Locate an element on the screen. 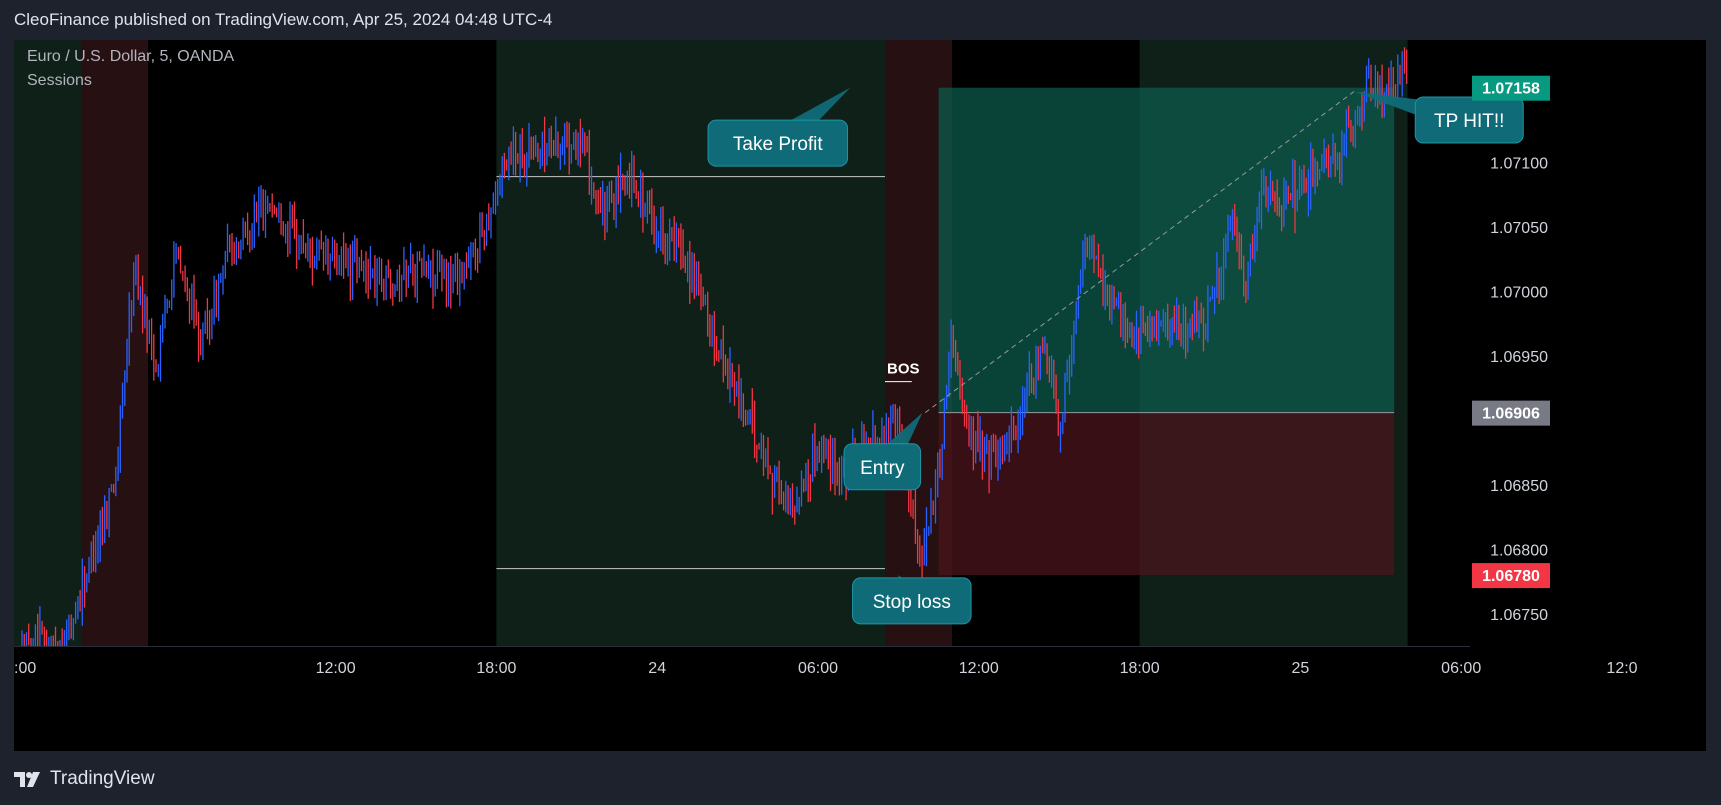 The height and width of the screenshot is (805, 1721). callout-text: Stop loss is located at coordinates (912, 602).